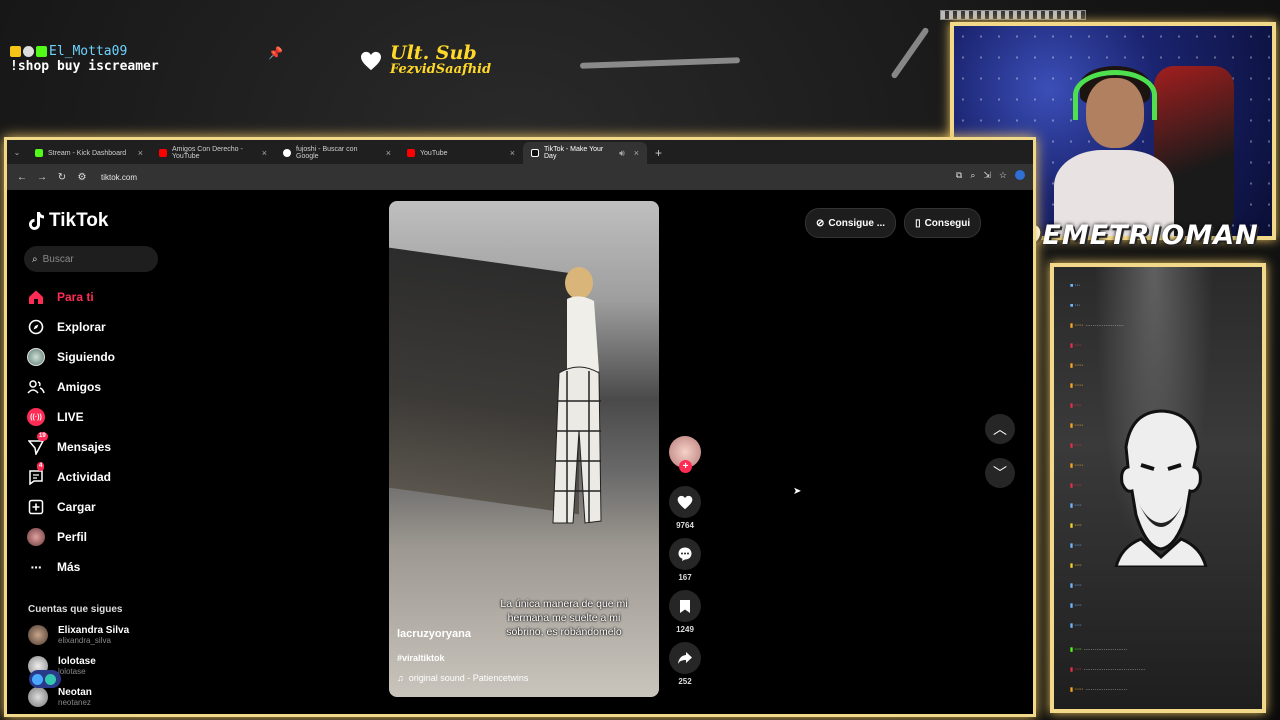 The height and width of the screenshot is (720, 1280). What do you see at coordinates (88, 51) in the screenshot?
I see `chat-username: El_Motta09` at bounding box center [88, 51].